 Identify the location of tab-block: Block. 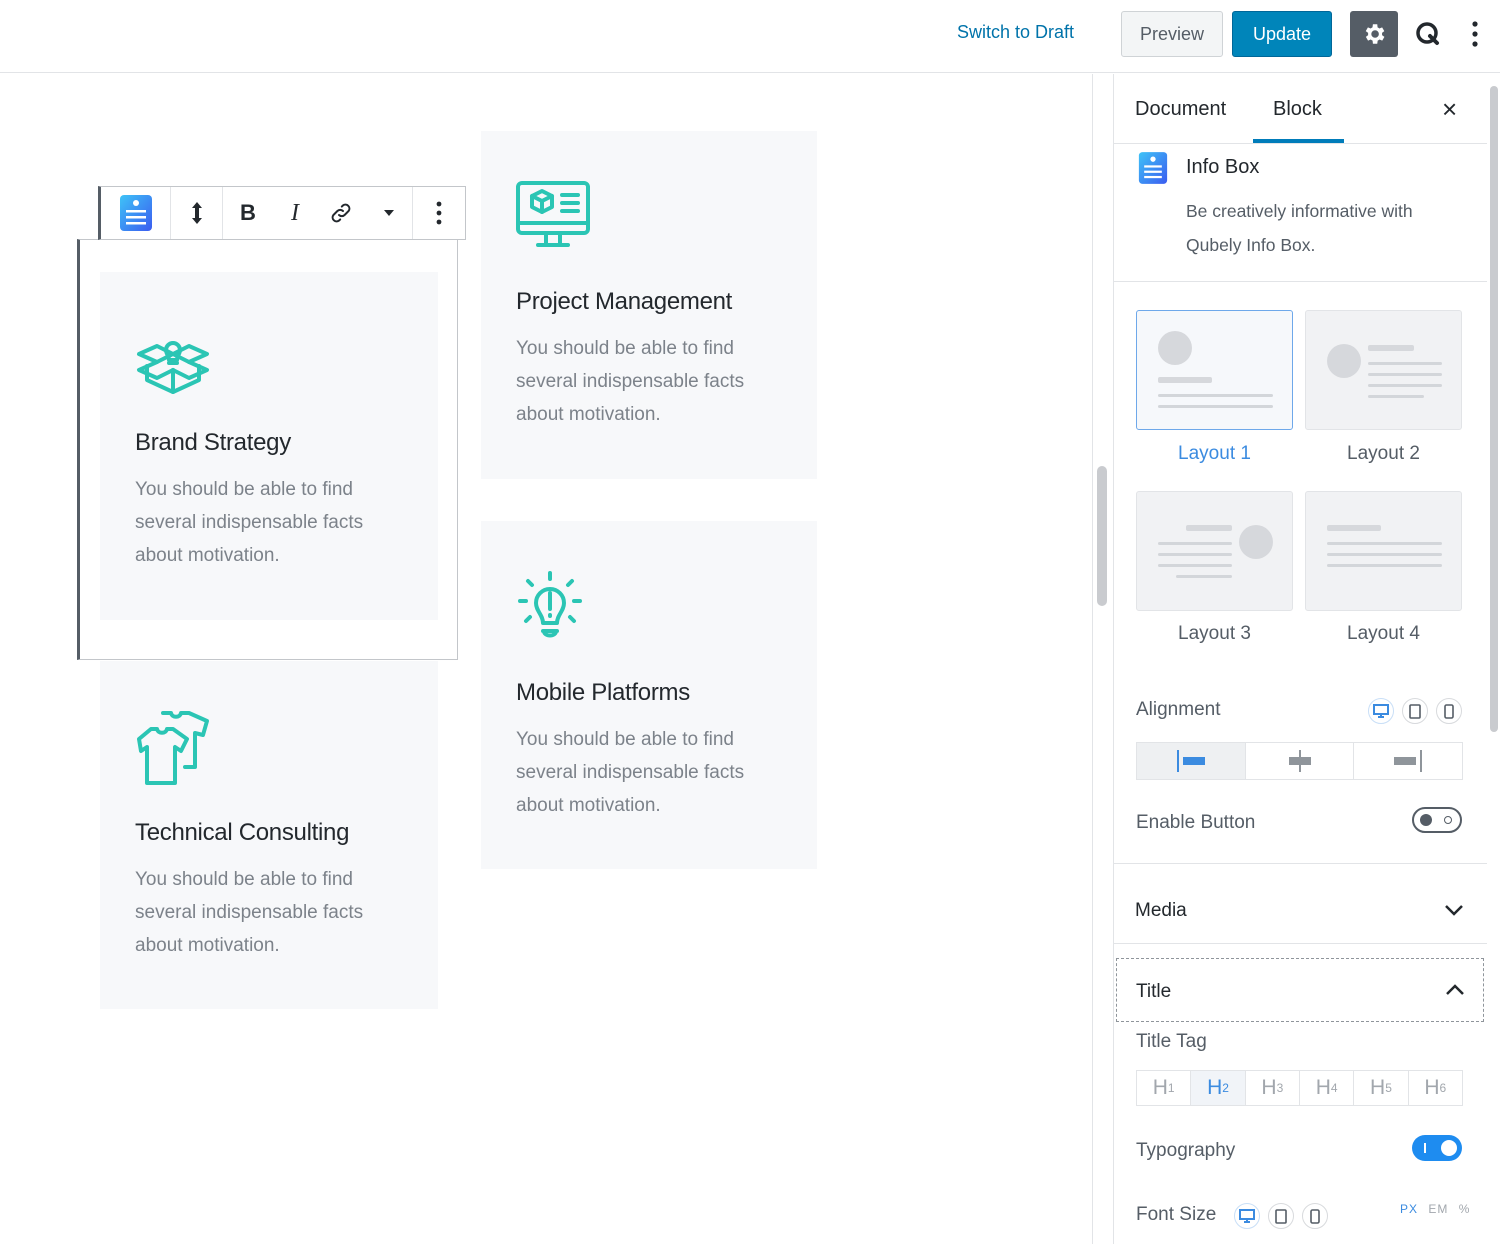
(1297, 109).